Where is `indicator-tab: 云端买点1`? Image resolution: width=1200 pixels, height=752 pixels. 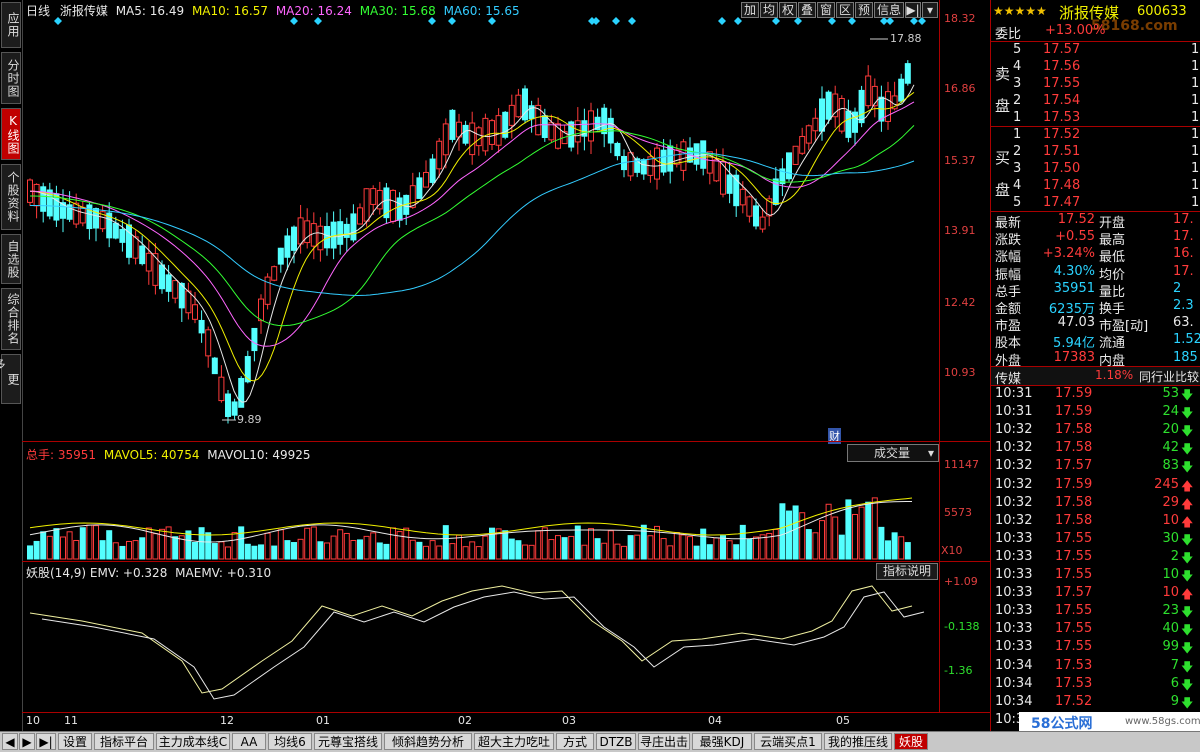 indicator-tab: 云端买点1 is located at coordinates (788, 741).